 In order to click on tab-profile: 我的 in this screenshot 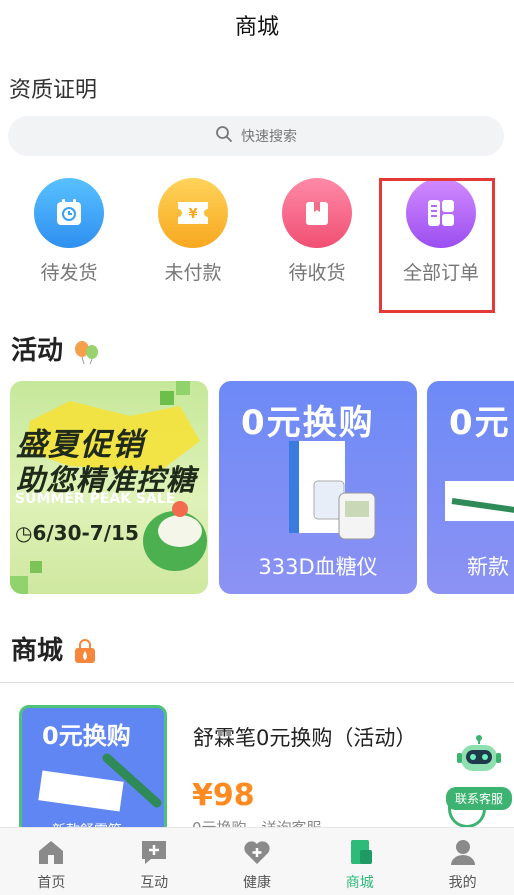, I will do `click(462, 861)`.